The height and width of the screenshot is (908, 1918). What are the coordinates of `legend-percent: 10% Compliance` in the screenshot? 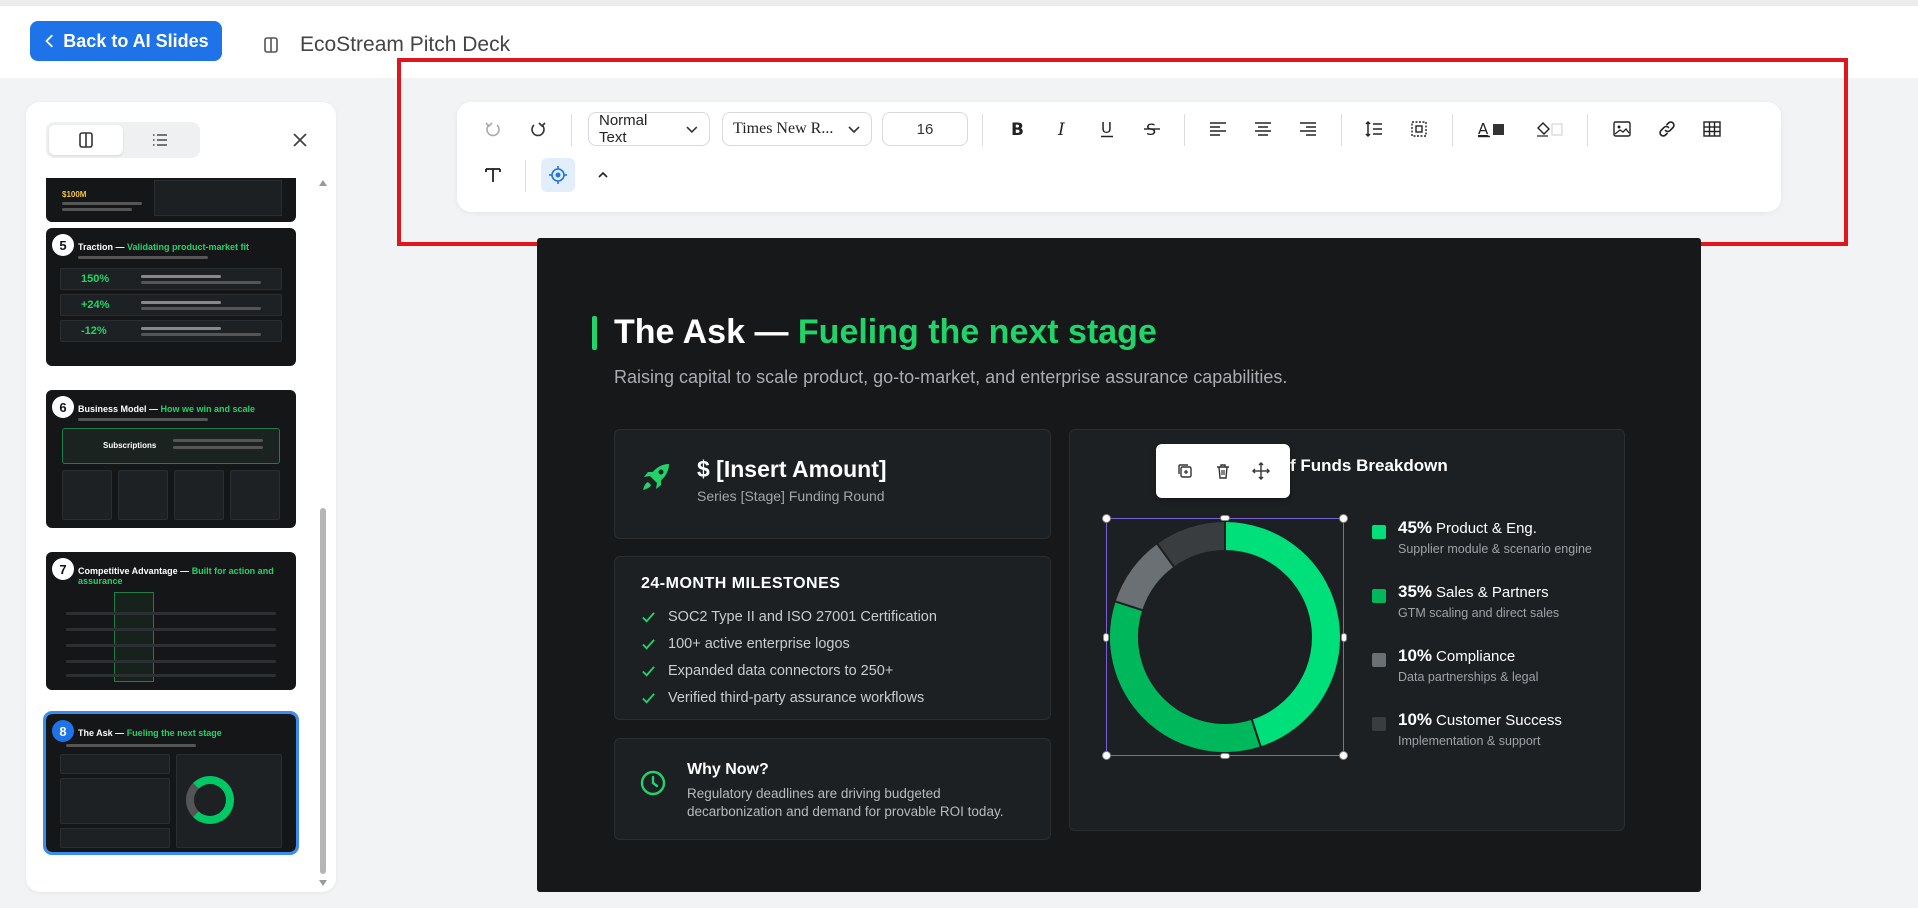 It's located at (1457, 655).